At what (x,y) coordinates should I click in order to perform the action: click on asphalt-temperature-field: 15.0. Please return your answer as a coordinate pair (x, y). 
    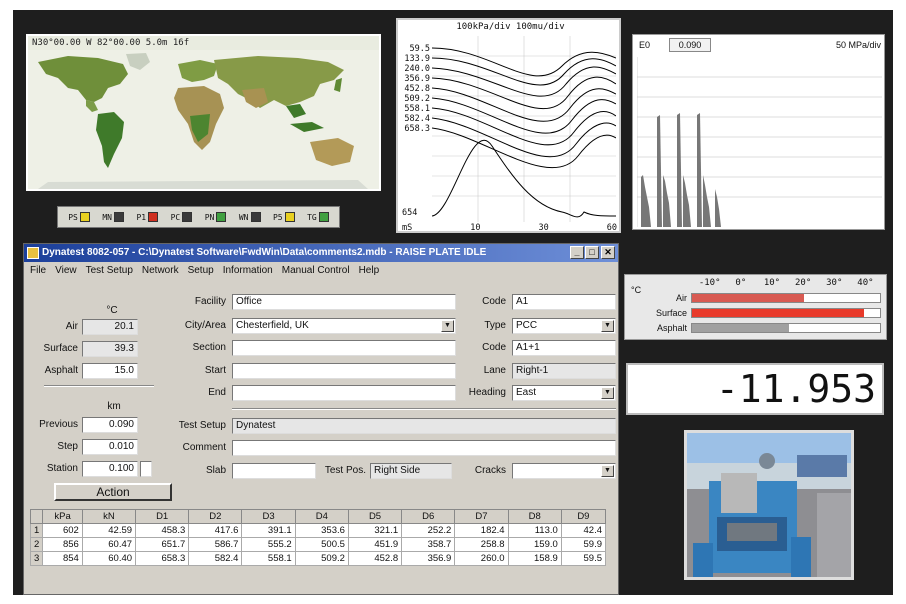
    Looking at the image, I should click on (110, 371).